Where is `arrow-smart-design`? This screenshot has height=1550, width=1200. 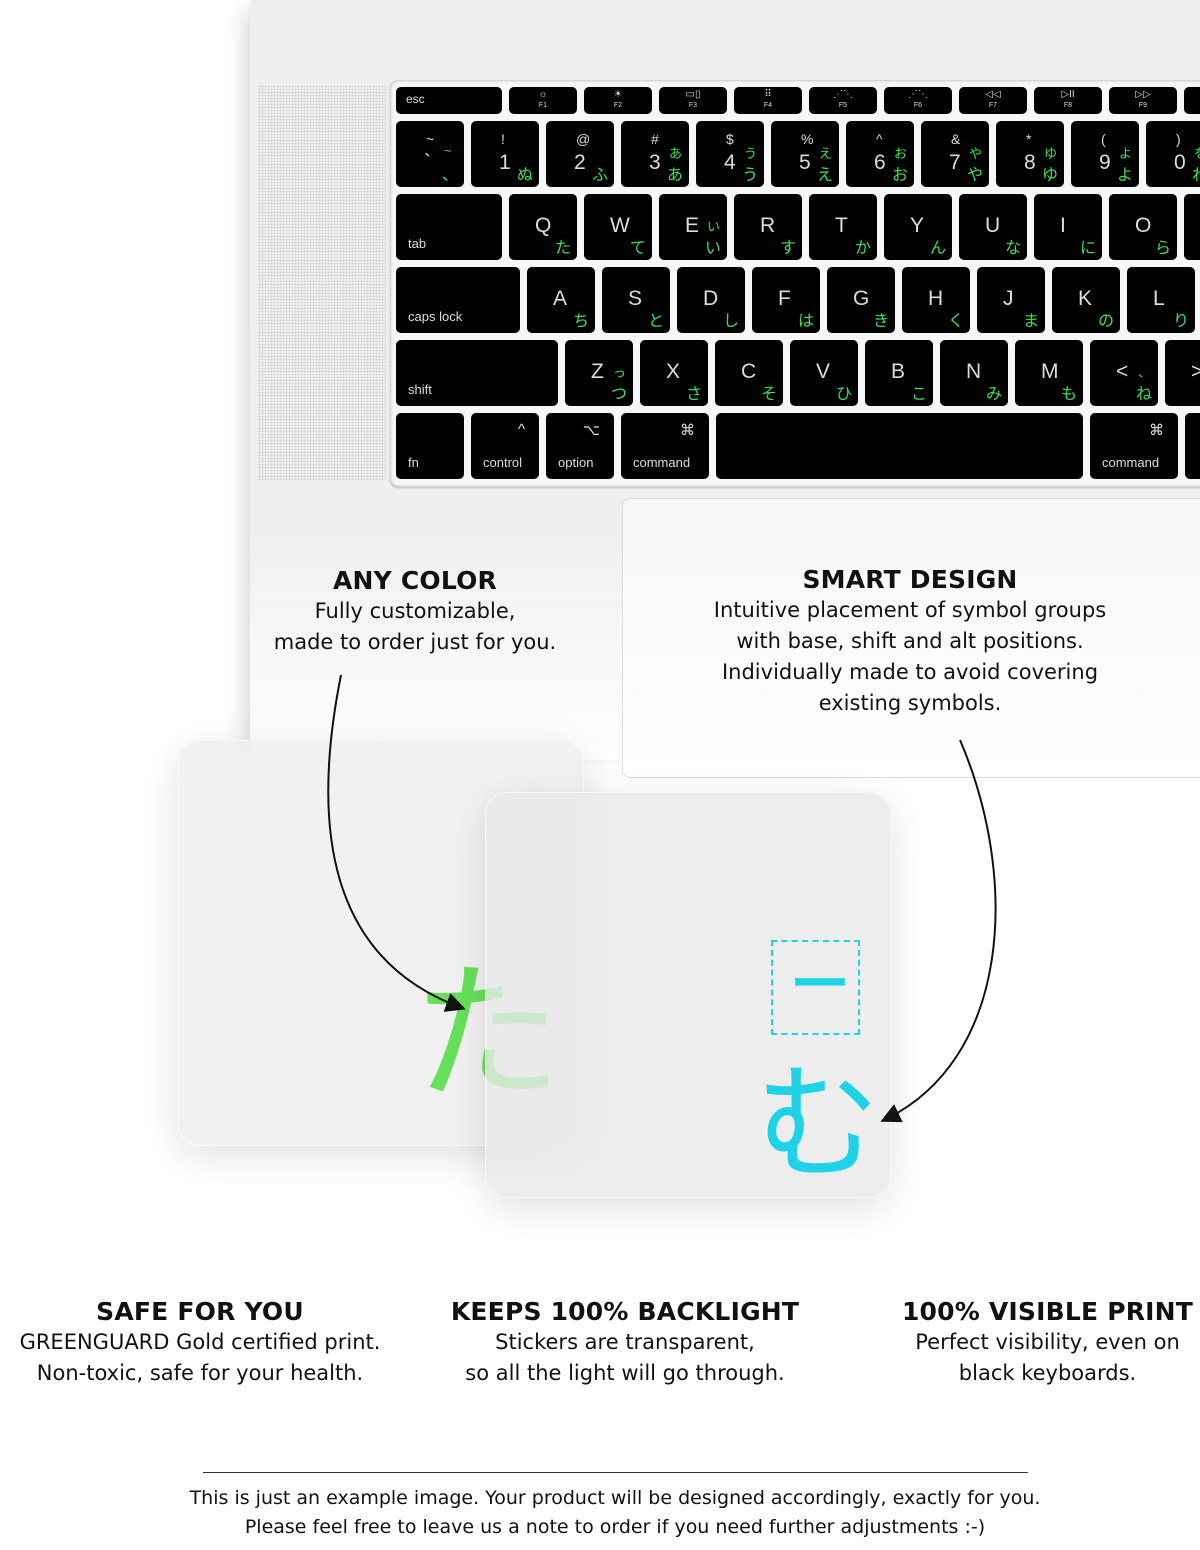 arrow-smart-design is located at coordinates (938, 931).